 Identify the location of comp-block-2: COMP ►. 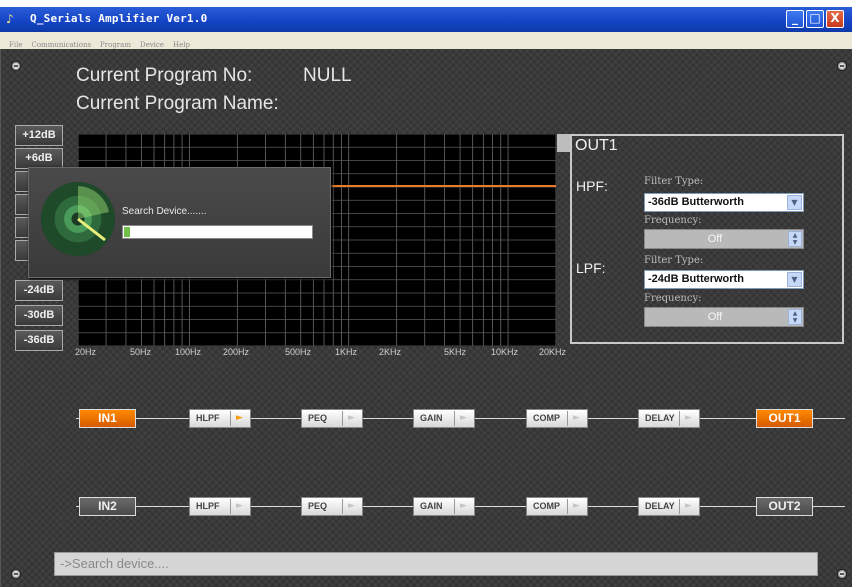
(557, 506).